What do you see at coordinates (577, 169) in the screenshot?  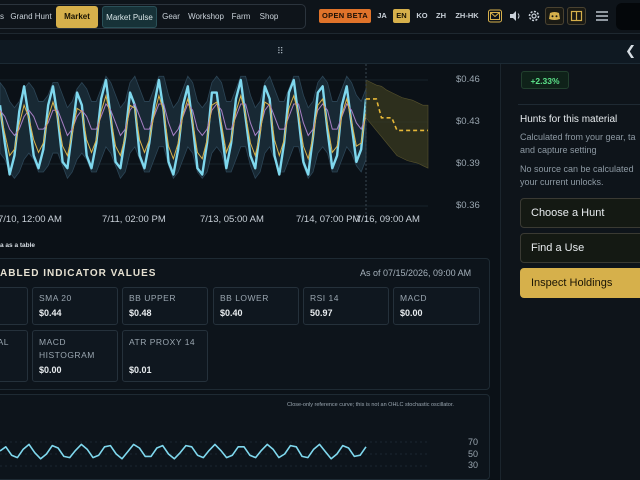 I see `hunts-note-line: No source can be calculated` at bounding box center [577, 169].